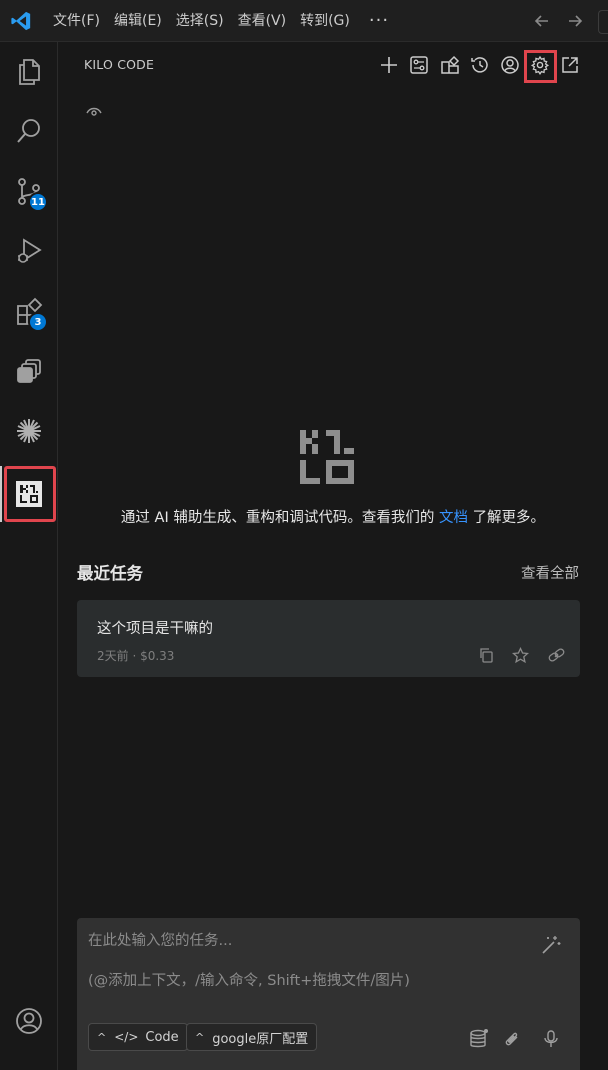 The image size is (608, 1070). Describe the element at coordinates (542, 21) in the screenshot. I see `back-arrow-icon` at that location.